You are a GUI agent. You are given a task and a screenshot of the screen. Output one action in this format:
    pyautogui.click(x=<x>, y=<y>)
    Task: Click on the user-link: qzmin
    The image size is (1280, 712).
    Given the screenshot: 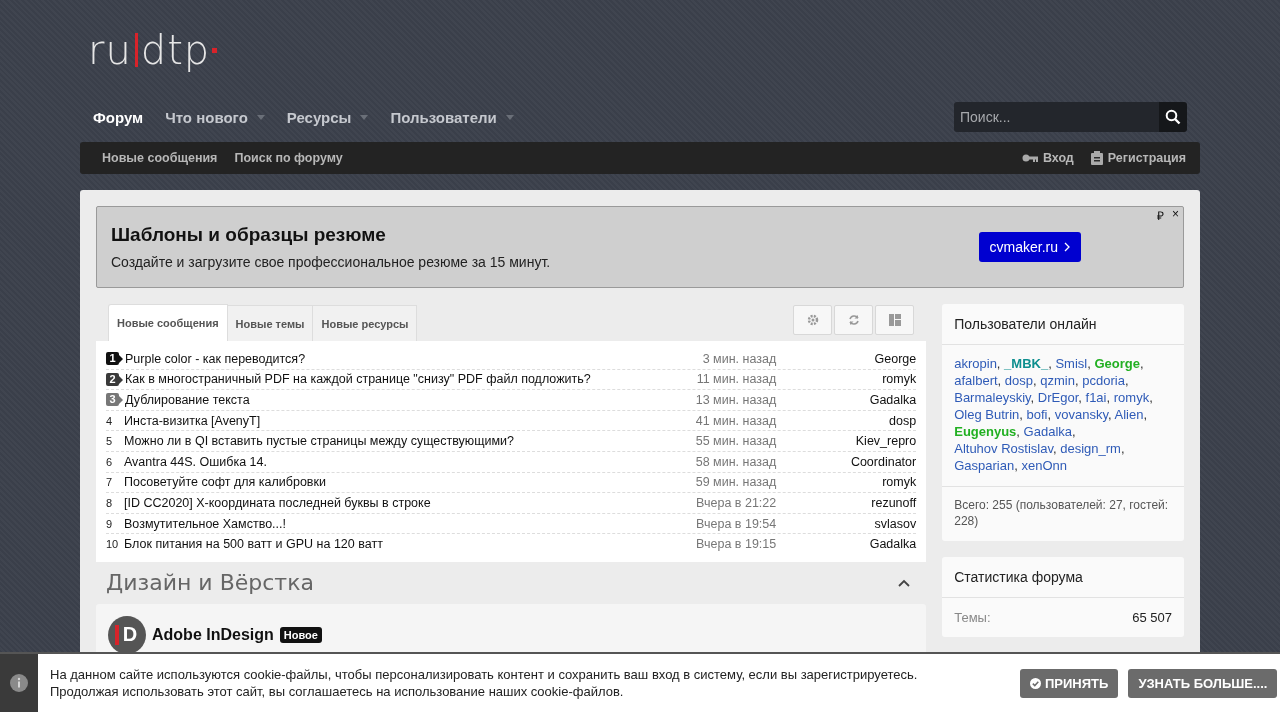 What is the action you would take?
    pyautogui.click(x=1057, y=380)
    